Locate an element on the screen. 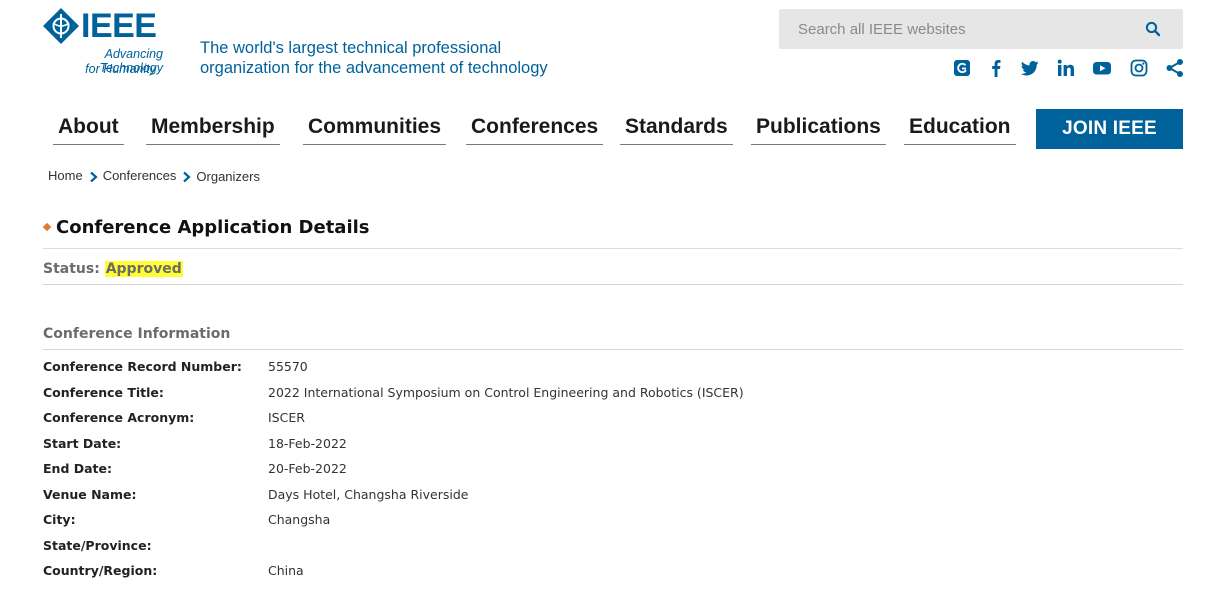 This screenshot has width=1214, height=593. detail-value: Days Hotel, Changsha Riverside is located at coordinates (368, 494).